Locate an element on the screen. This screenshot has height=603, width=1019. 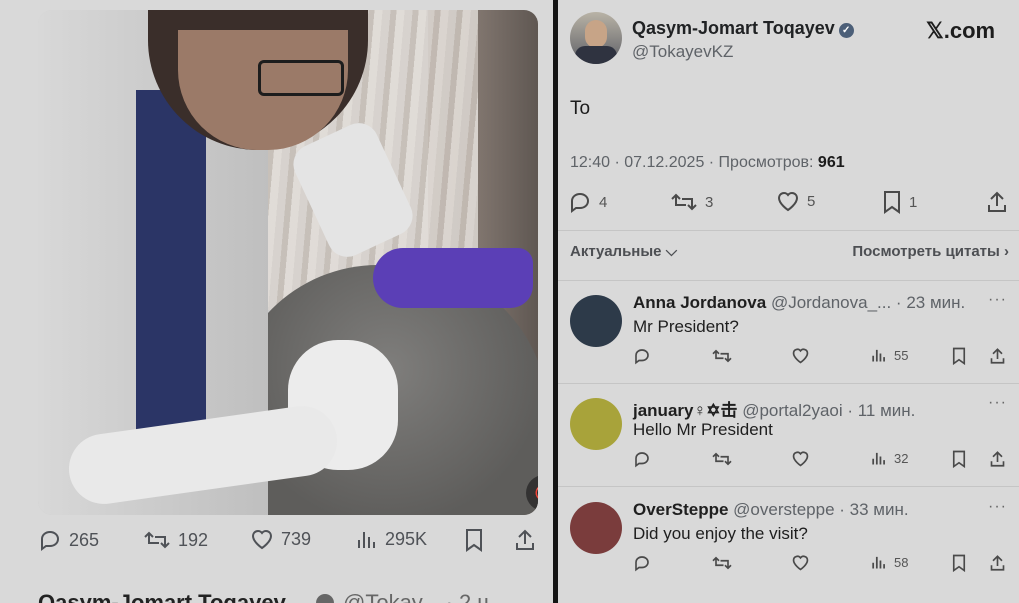
video-purple-glove is located at coordinates (453, 278).